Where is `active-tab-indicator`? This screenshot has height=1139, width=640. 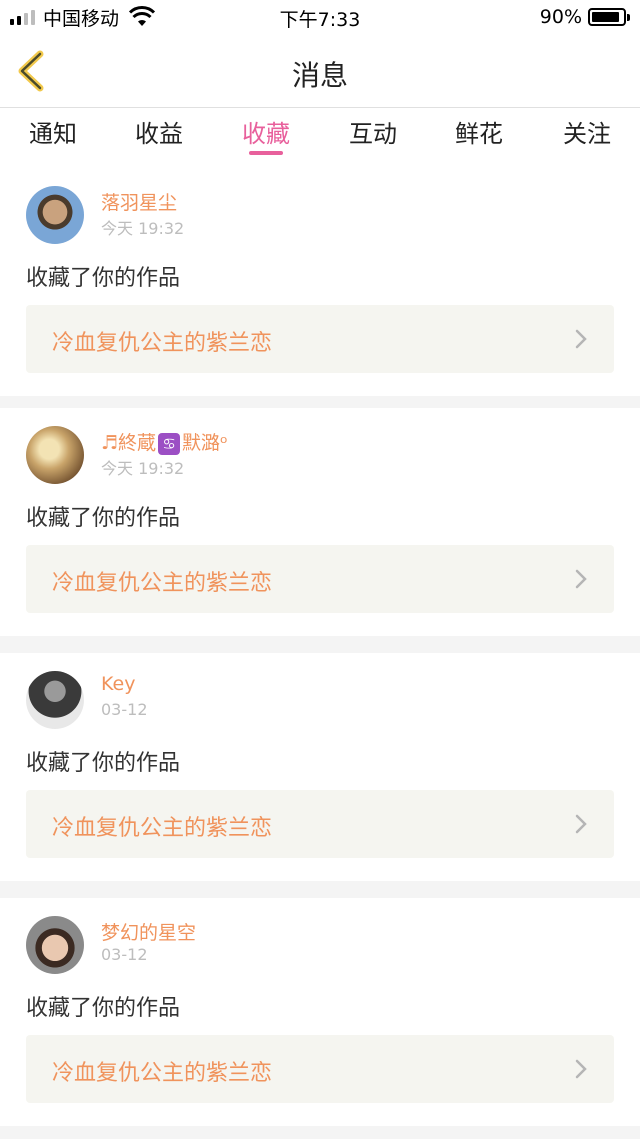 active-tab-indicator is located at coordinates (266, 153).